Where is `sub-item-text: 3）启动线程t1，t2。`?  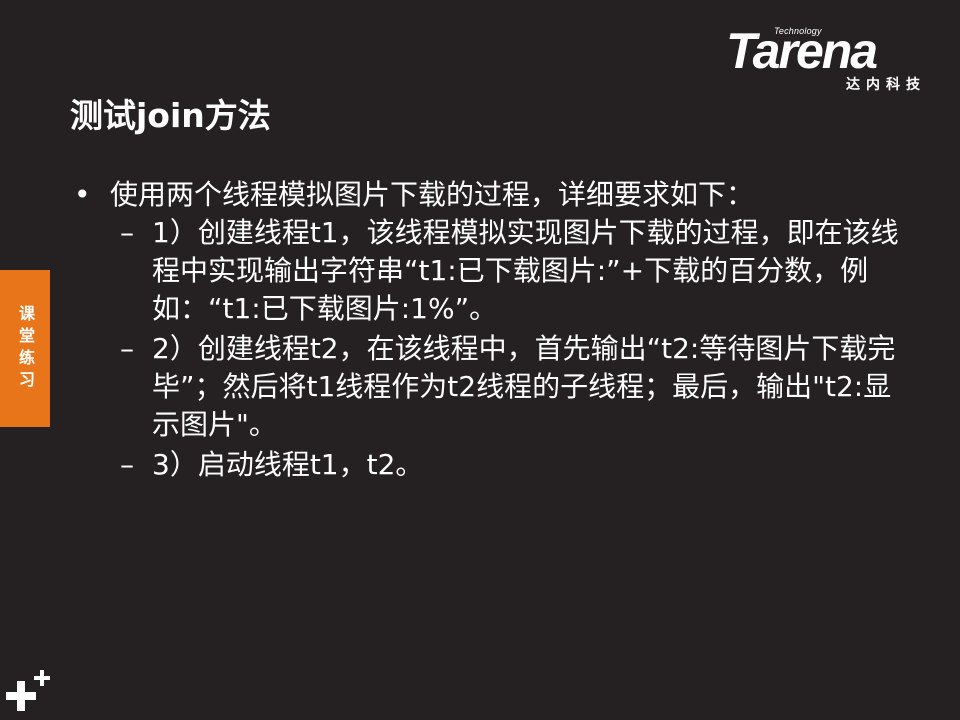 sub-item-text: 3）启动线程t1，t2。 is located at coordinates (288, 464).